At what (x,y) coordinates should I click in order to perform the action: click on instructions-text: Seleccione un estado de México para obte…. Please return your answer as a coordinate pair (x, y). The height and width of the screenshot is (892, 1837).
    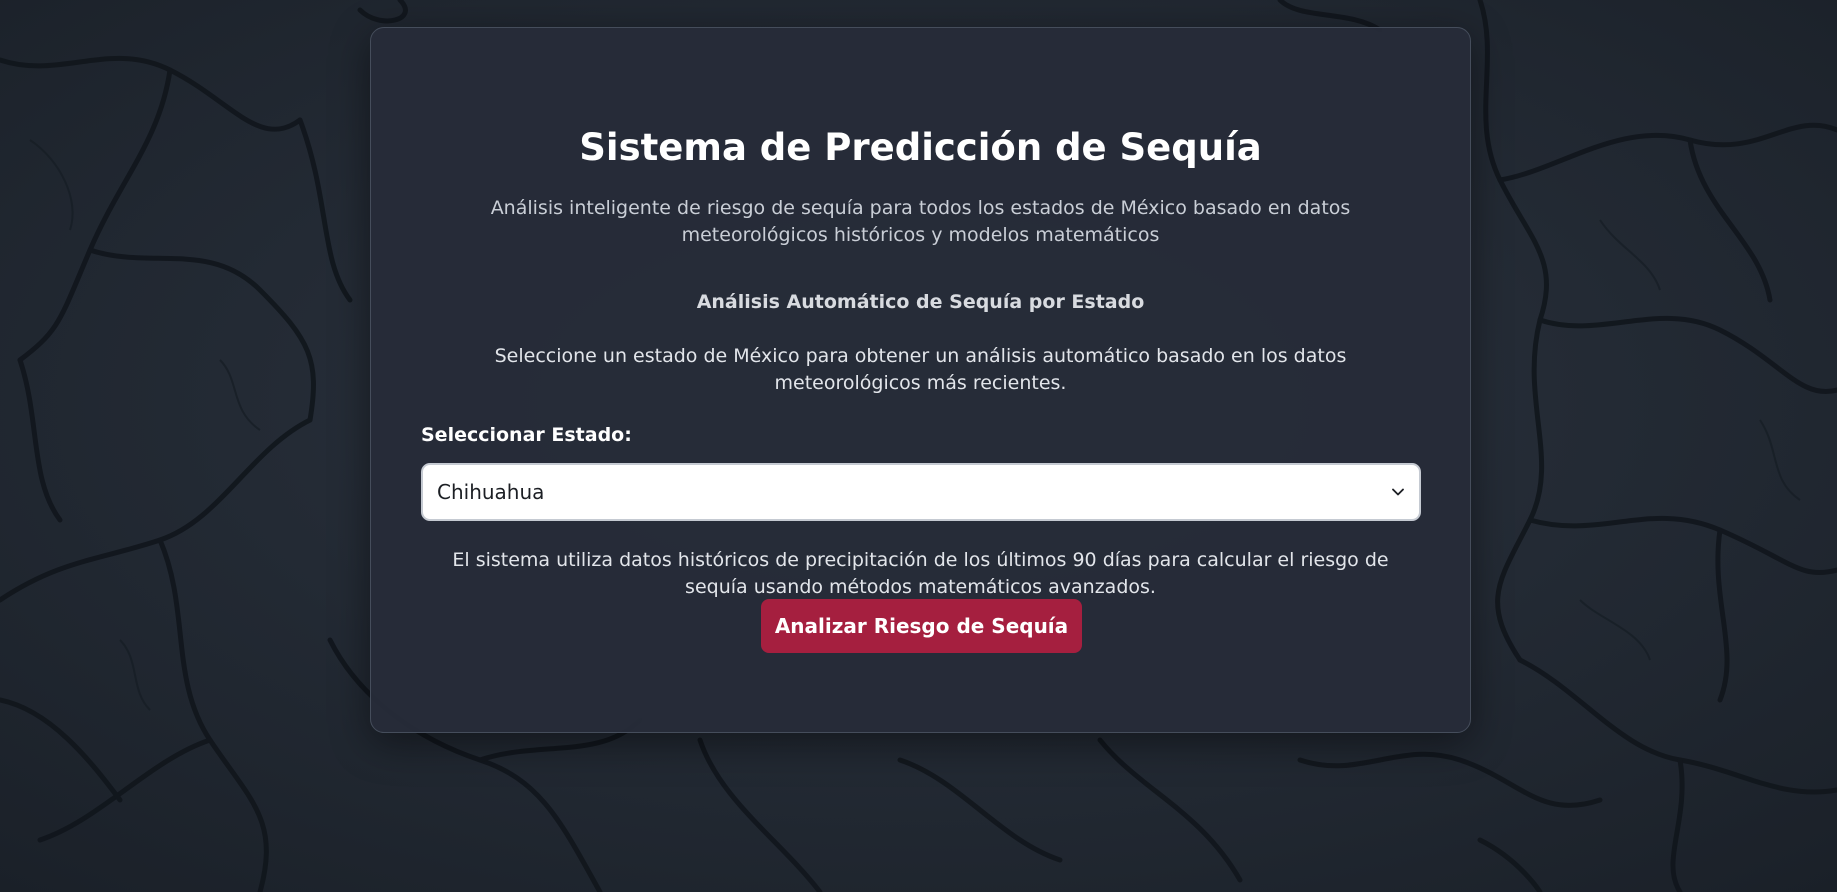
    Looking at the image, I should click on (920, 369).